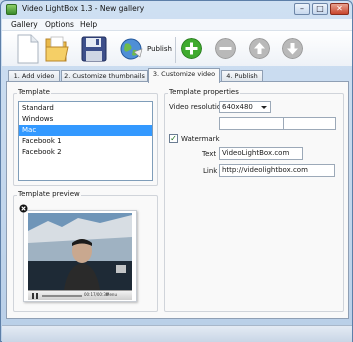  What do you see at coordinates (264, 107) in the screenshot?
I see `chevron-down-icon` at bounding box center [264, 107].